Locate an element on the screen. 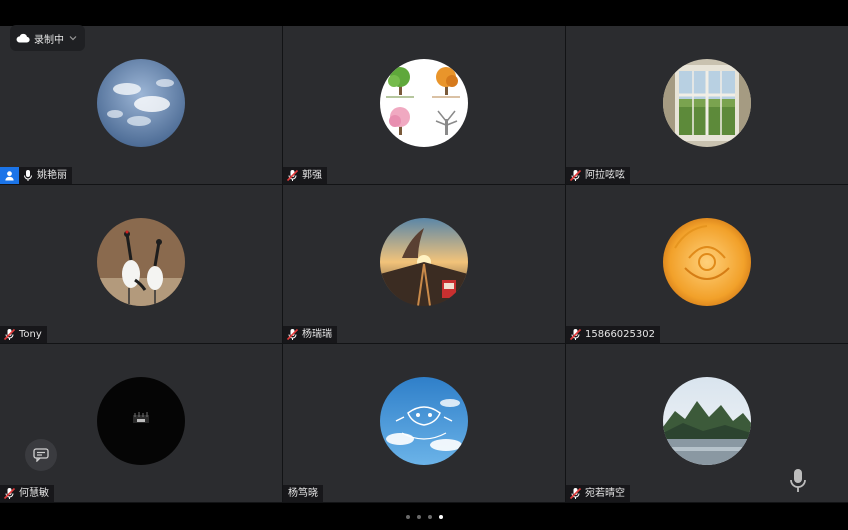  avatar-sunset-railway is located at coordinates (424, 262).